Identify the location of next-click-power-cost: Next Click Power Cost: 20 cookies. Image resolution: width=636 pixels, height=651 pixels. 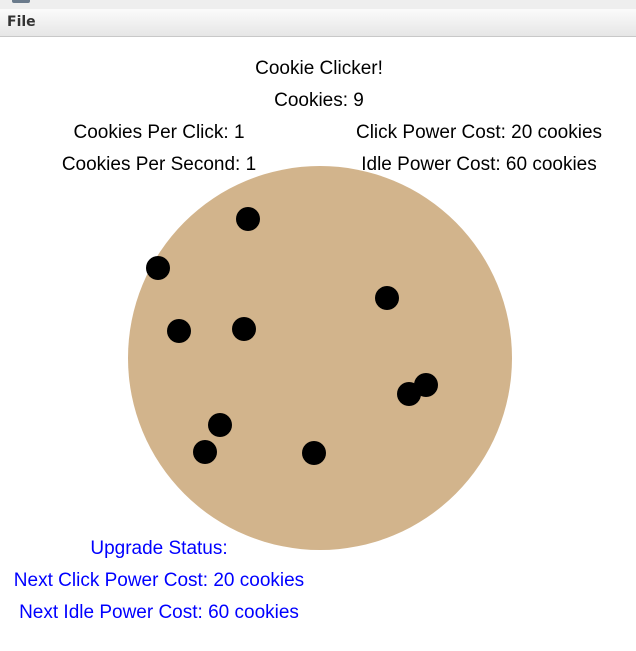
(159, 580).